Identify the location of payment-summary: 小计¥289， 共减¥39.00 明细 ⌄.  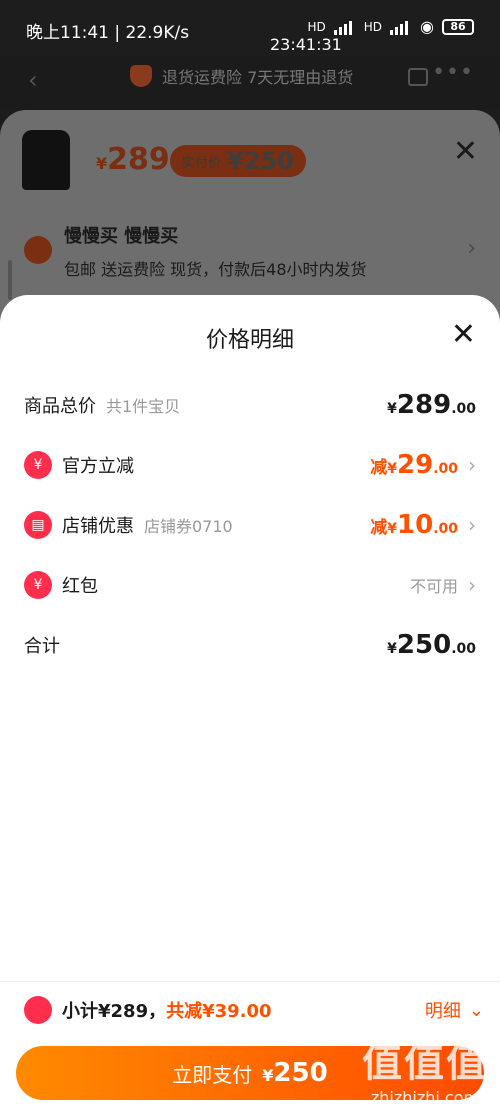
(254, 1010).